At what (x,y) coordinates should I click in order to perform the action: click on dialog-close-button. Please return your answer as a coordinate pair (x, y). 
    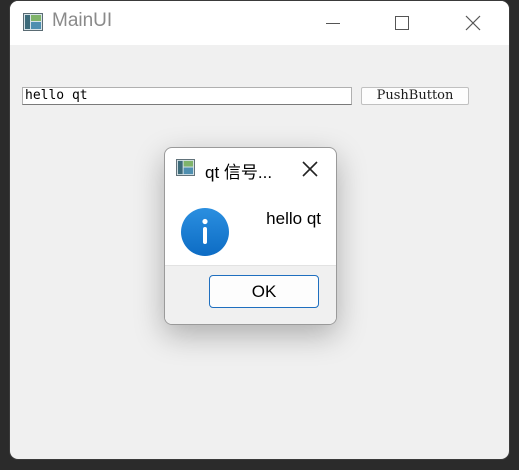
    Looking at the image, I should click on (310, 169).